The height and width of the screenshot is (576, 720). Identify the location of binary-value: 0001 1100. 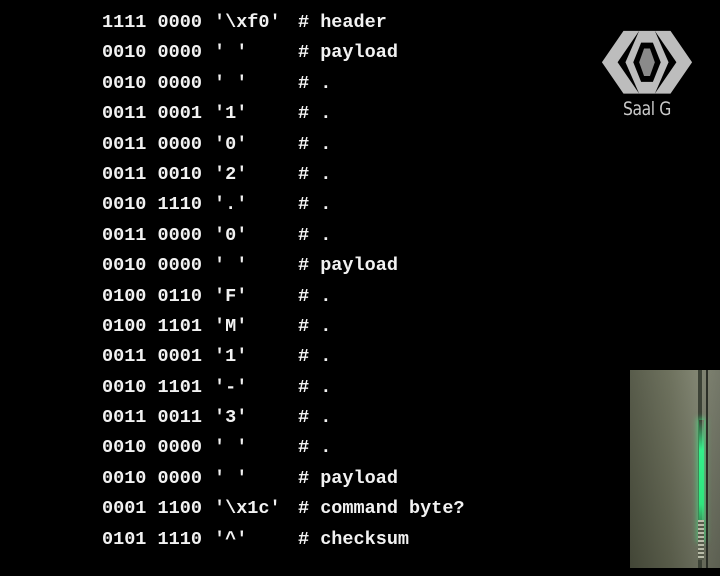
(152, 509).